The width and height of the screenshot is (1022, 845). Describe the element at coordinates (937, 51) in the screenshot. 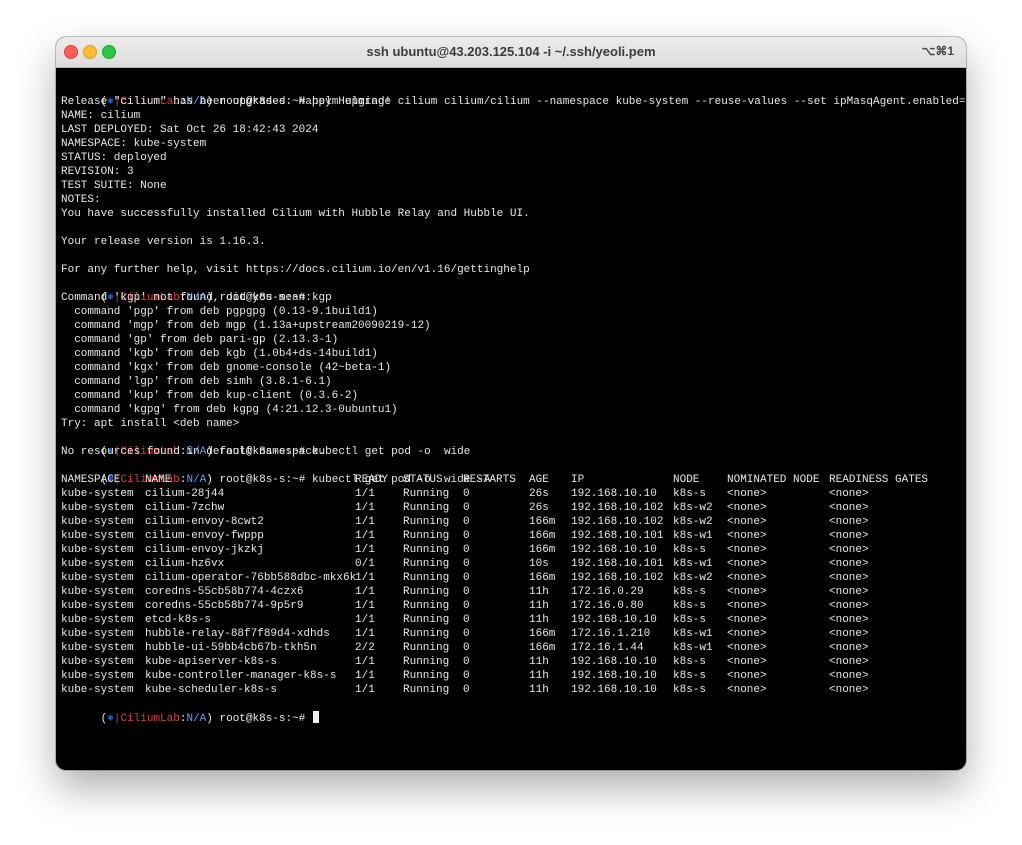

I see `window-shortcut: ⌥⌘1` at that location.